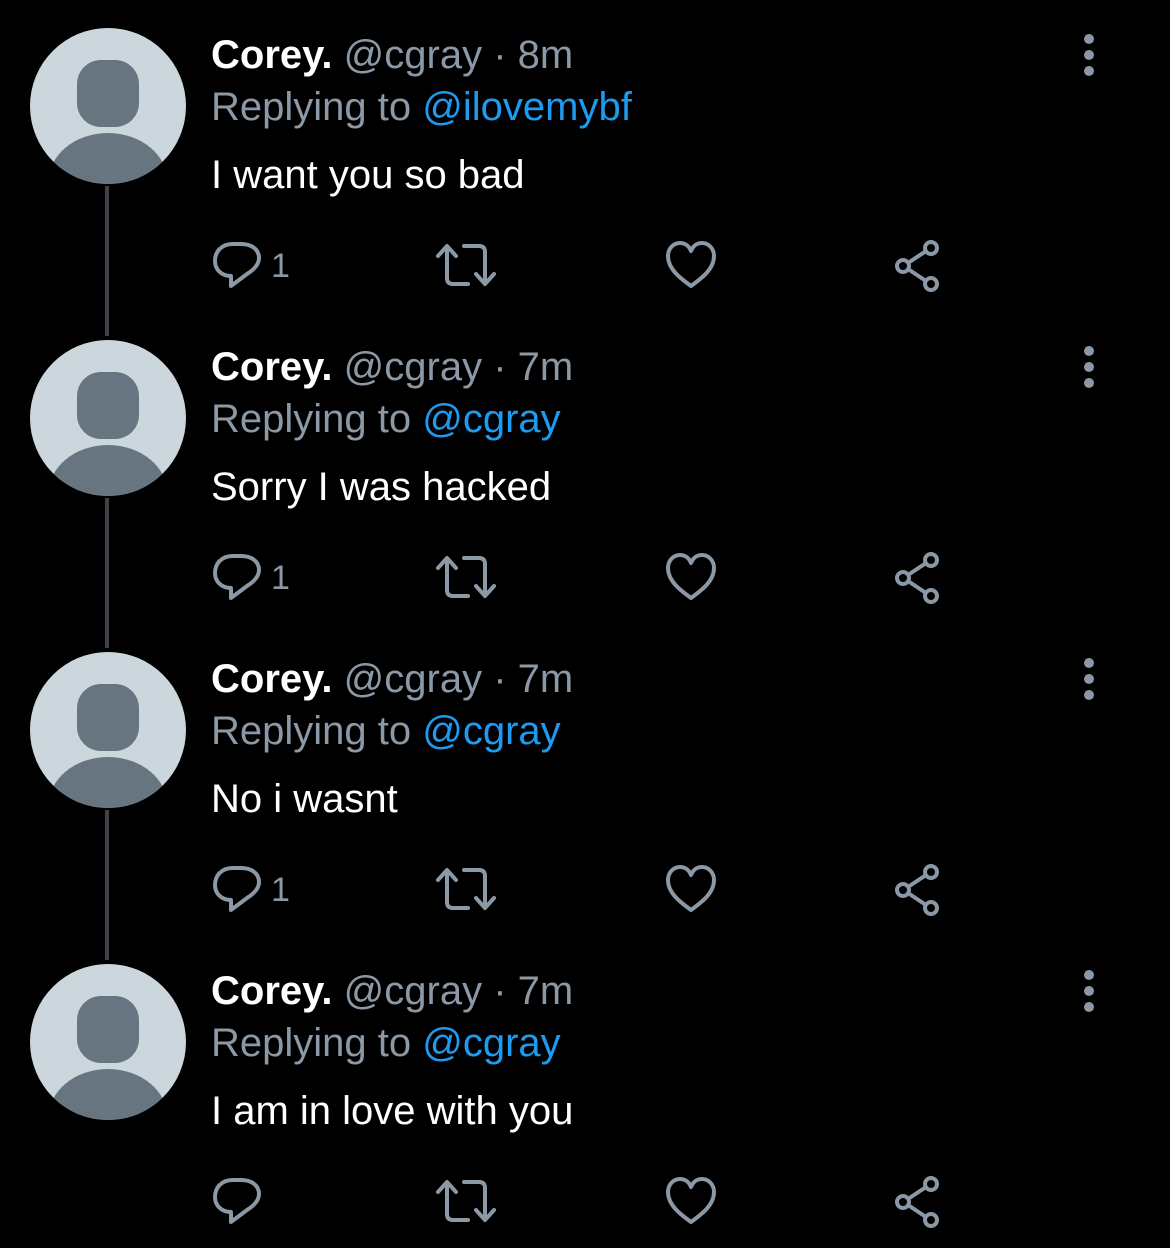 The height and width of the screenshot is (1248, 1170). Describe the element at coordinates (368, 175) in the screenshot. I see `tweet-text: I want you so bad` at that location.